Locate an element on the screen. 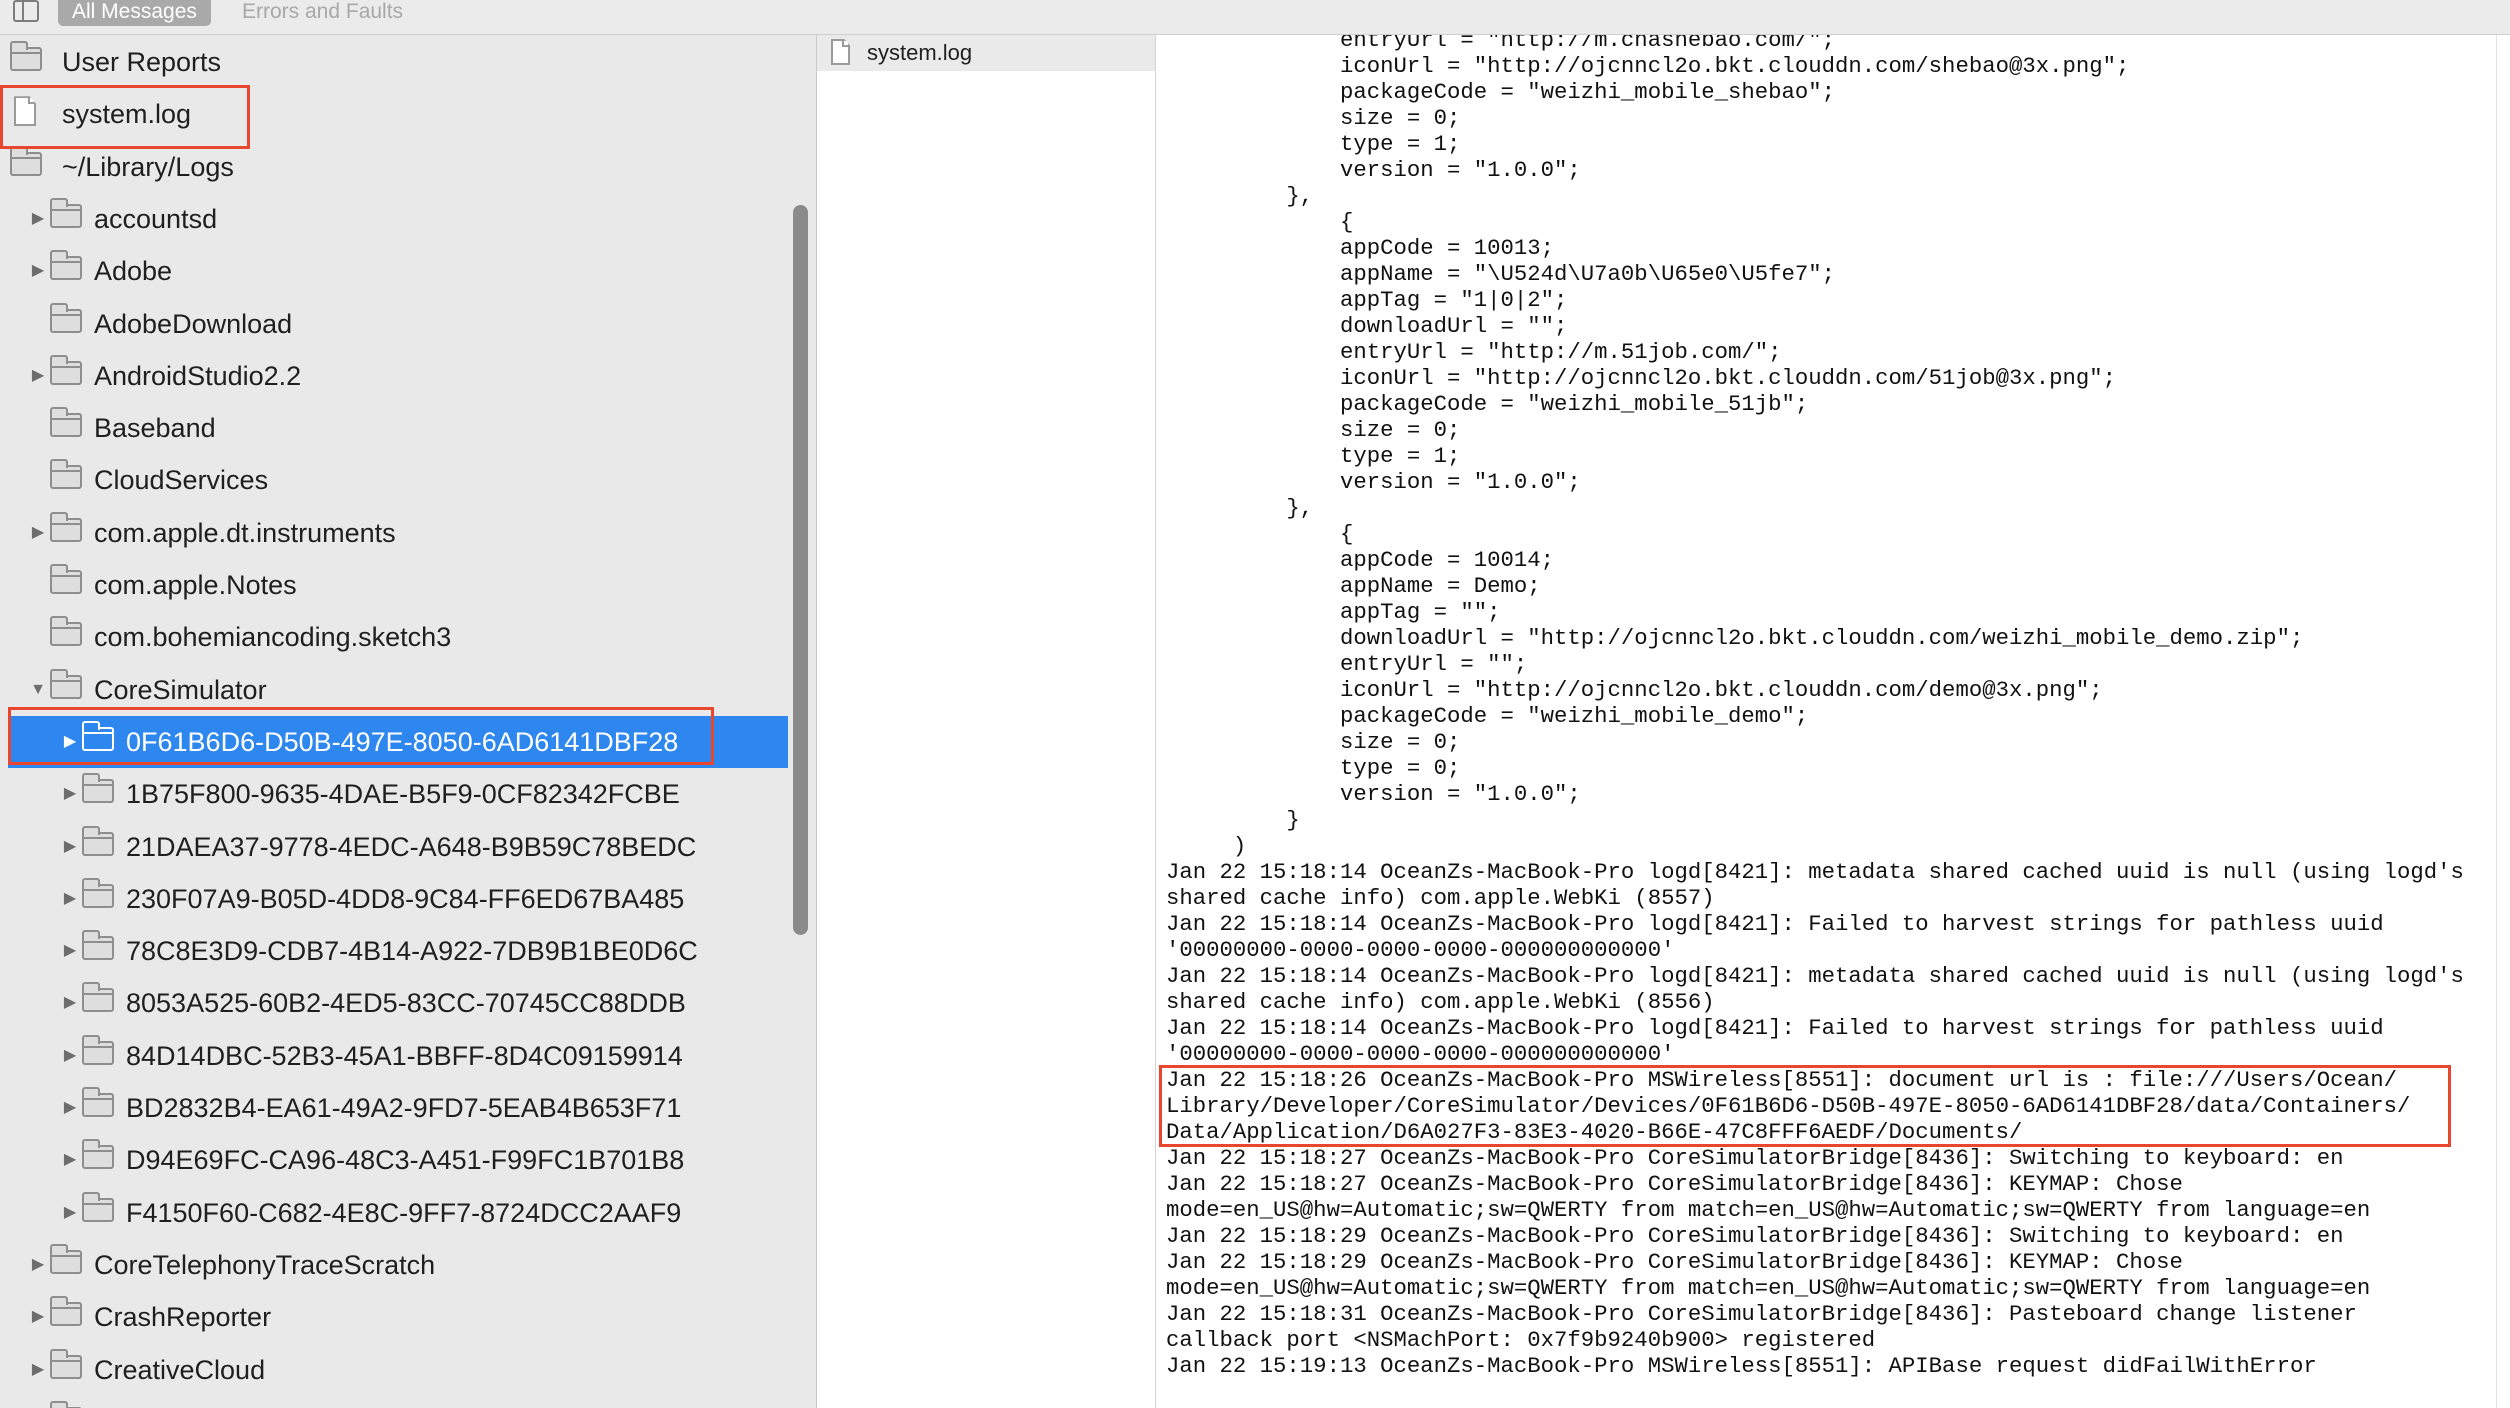 This screenshot has width=2510, height=1408. sidebar-item-21daea37-9778-4edc-a648-b9b59c78bedc: ▶ 21DAEA37-9778-4EDC-A648-B9B59C78BEDC is located at coordinates (395, 847).